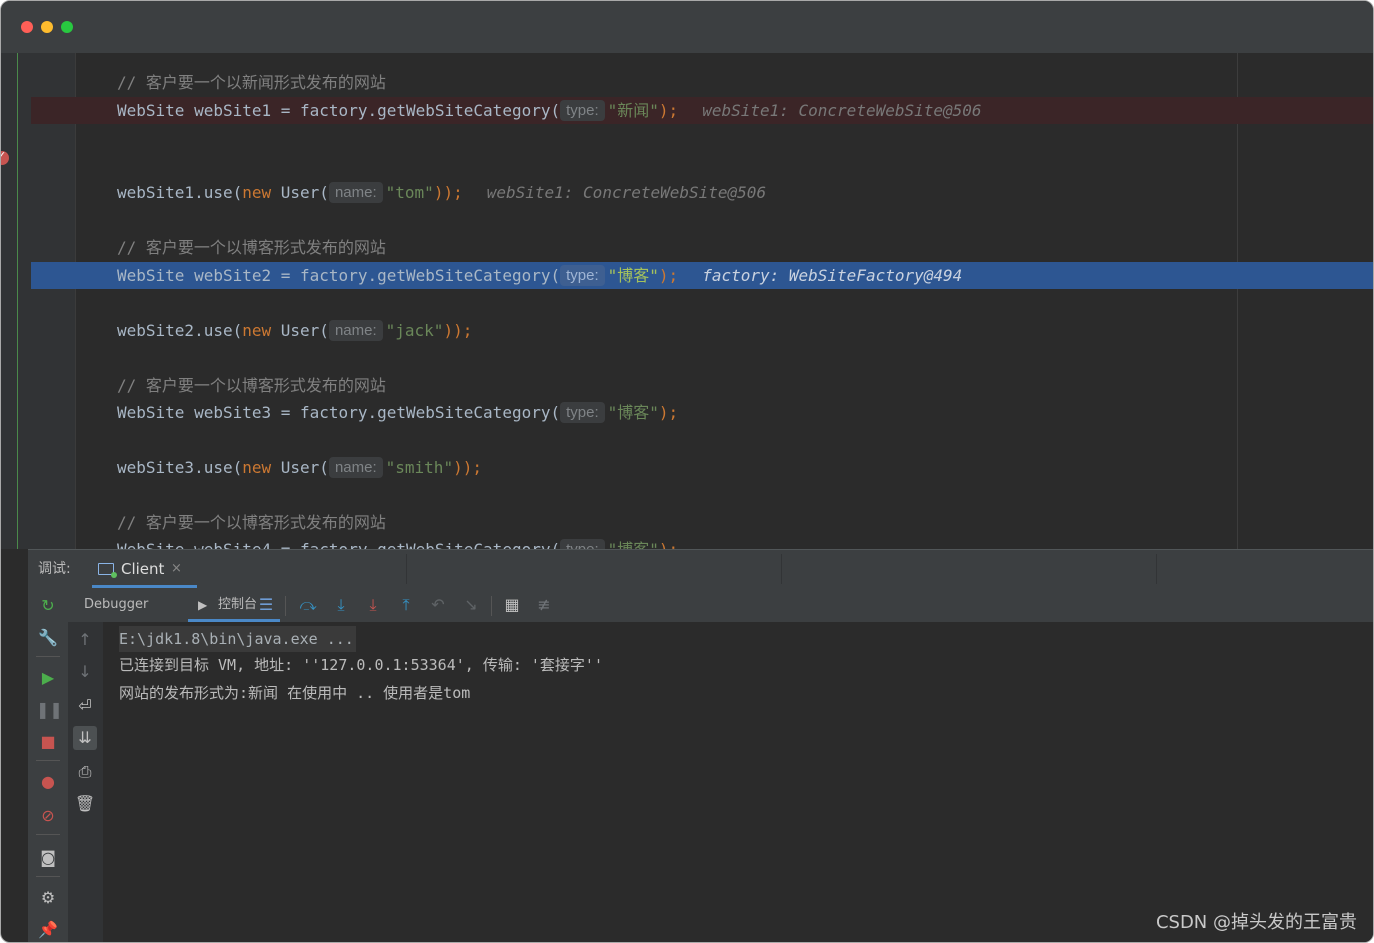 The width and height of the screenshot is (1374, 943). What do you see at coordinates (85, 804) in the screenshot?
I see `trash-icon: 🗑` at bounding box center [85, 804].